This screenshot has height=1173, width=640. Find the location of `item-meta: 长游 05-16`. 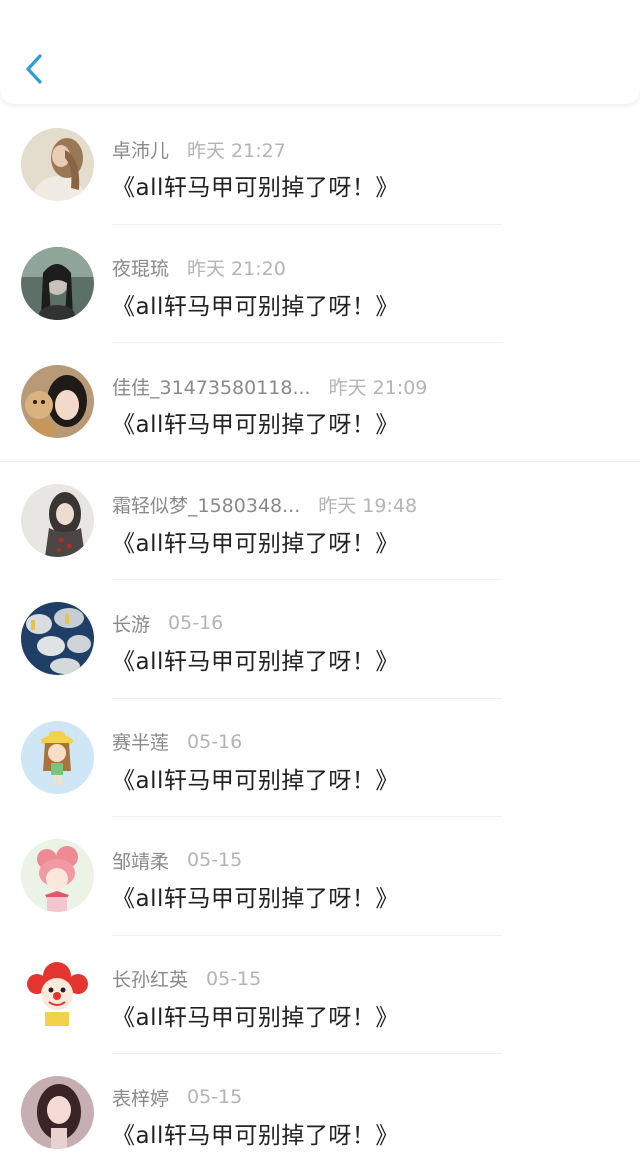

item-meta: 长游 05-16 is located at coordinates (167, 623).